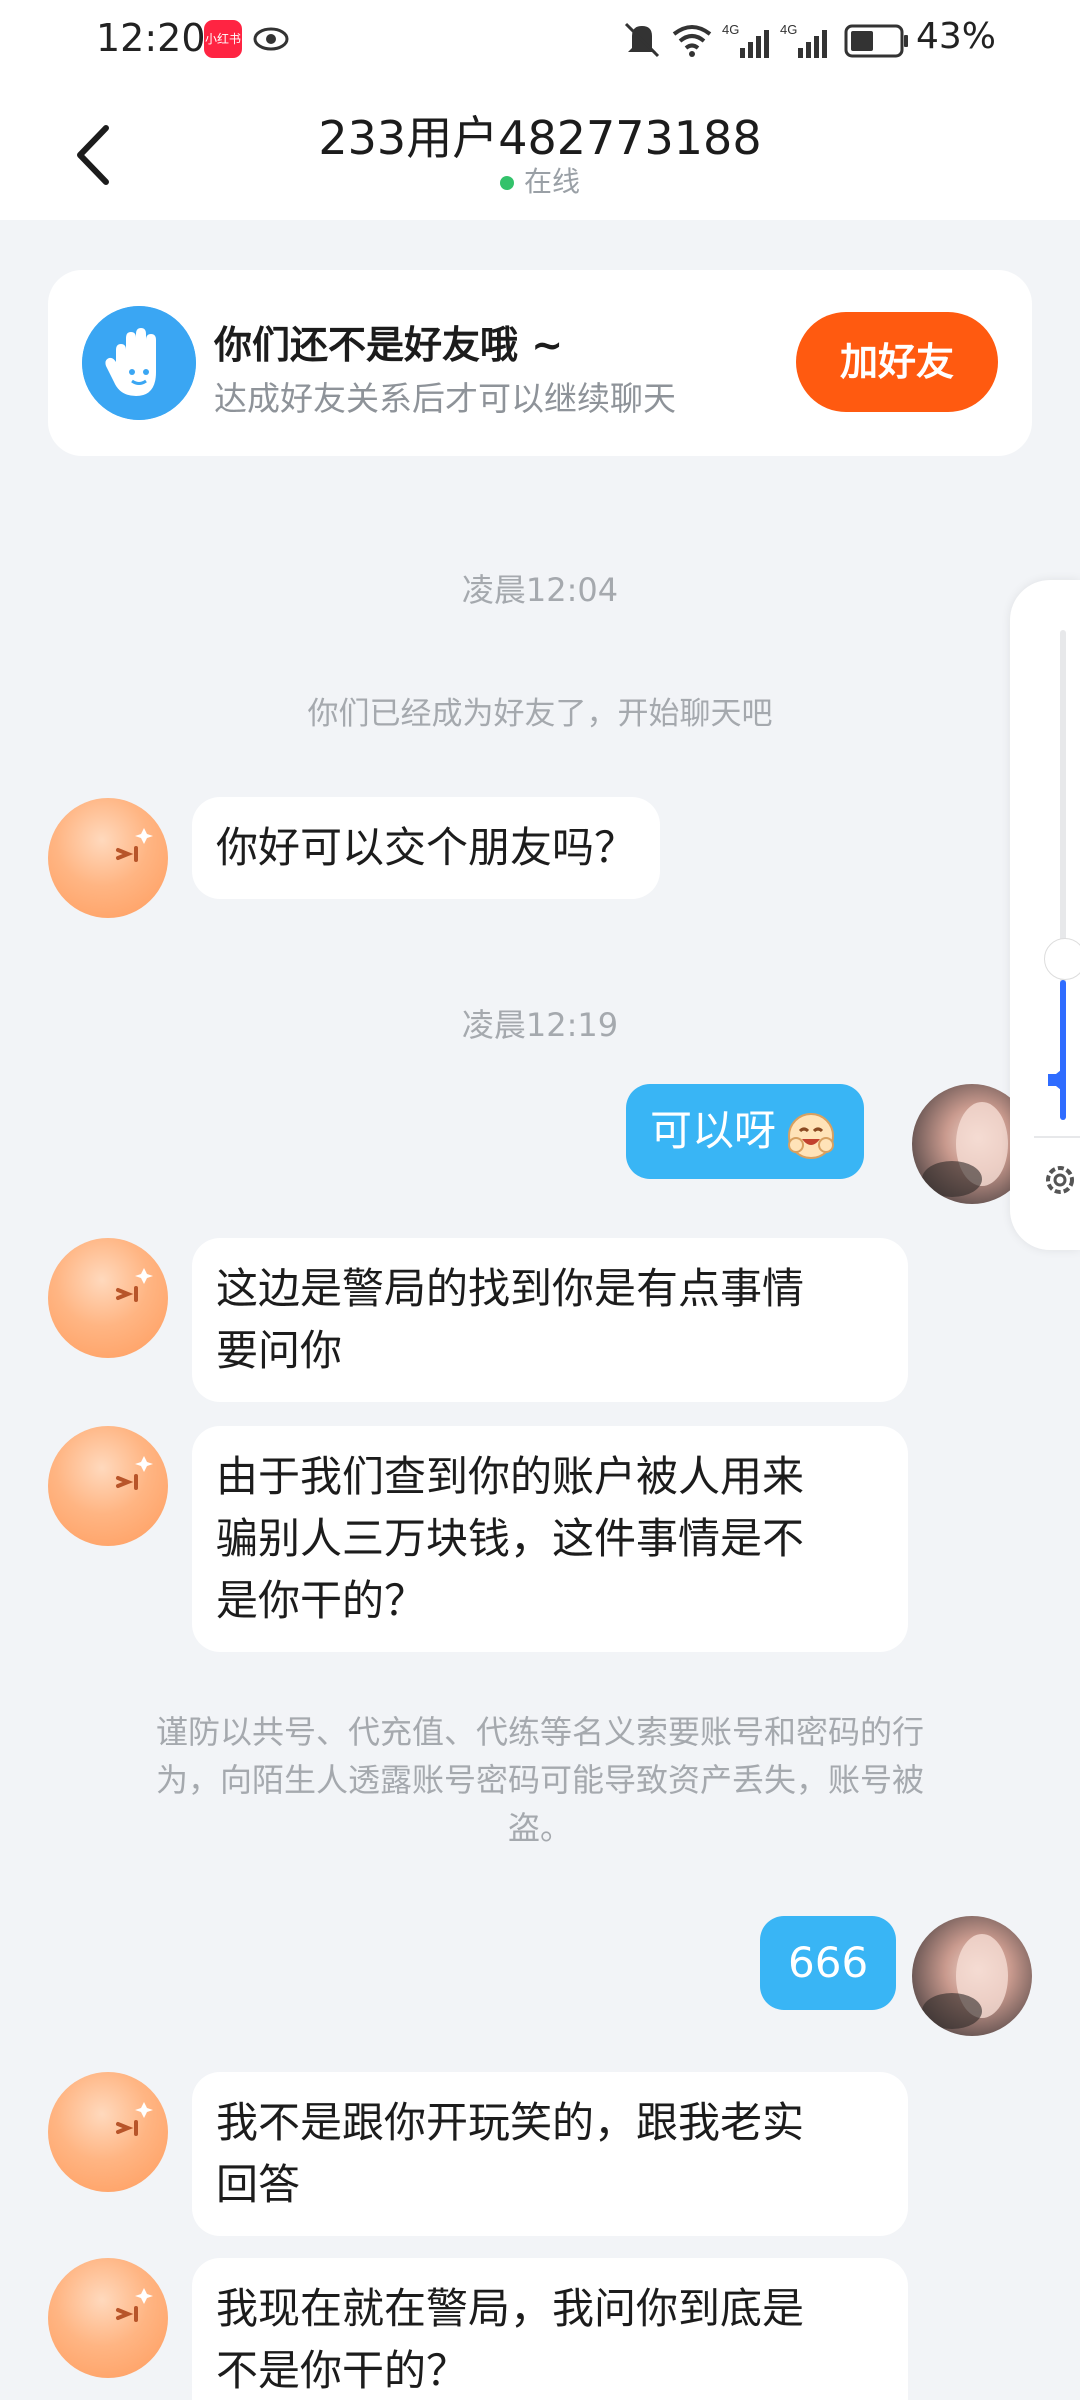 Image resolution: width=1080 pixels, height=2400 pixels. I want to click on incoming-message-bubble: 我现在就在警局，我问你到底是 不是你干的？, so click(550, 2329).